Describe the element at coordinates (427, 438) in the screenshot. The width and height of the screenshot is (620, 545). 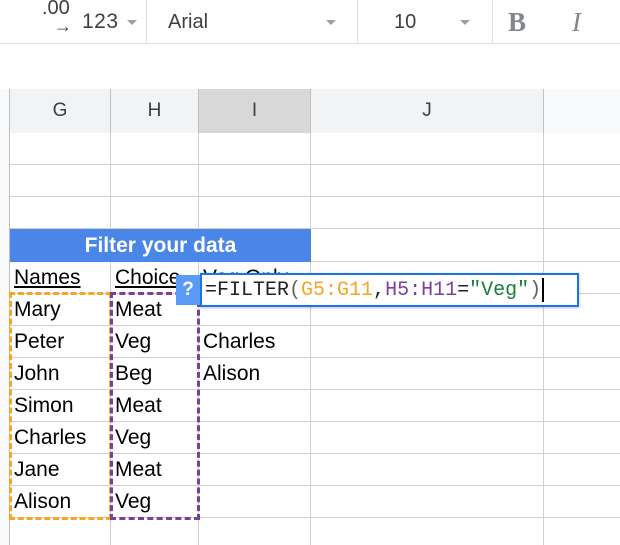
I see `cell-j10` at that location.